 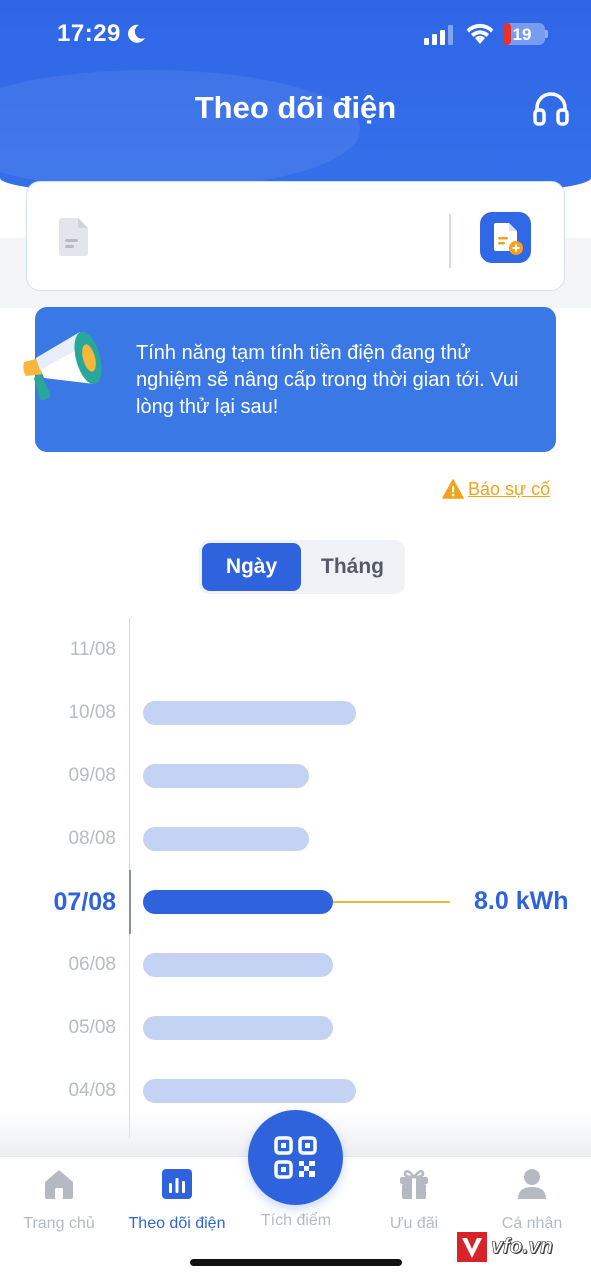 What do you see at coordinates (296, 1262) in the screenshot?
I see `home-indicator` at bounding box center [296, 1262].